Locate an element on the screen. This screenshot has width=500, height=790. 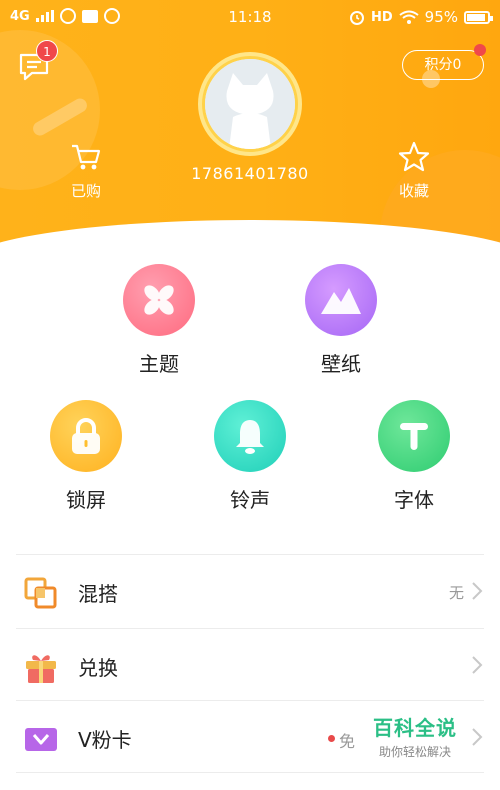
avatar is located at coordinates (250, 104).